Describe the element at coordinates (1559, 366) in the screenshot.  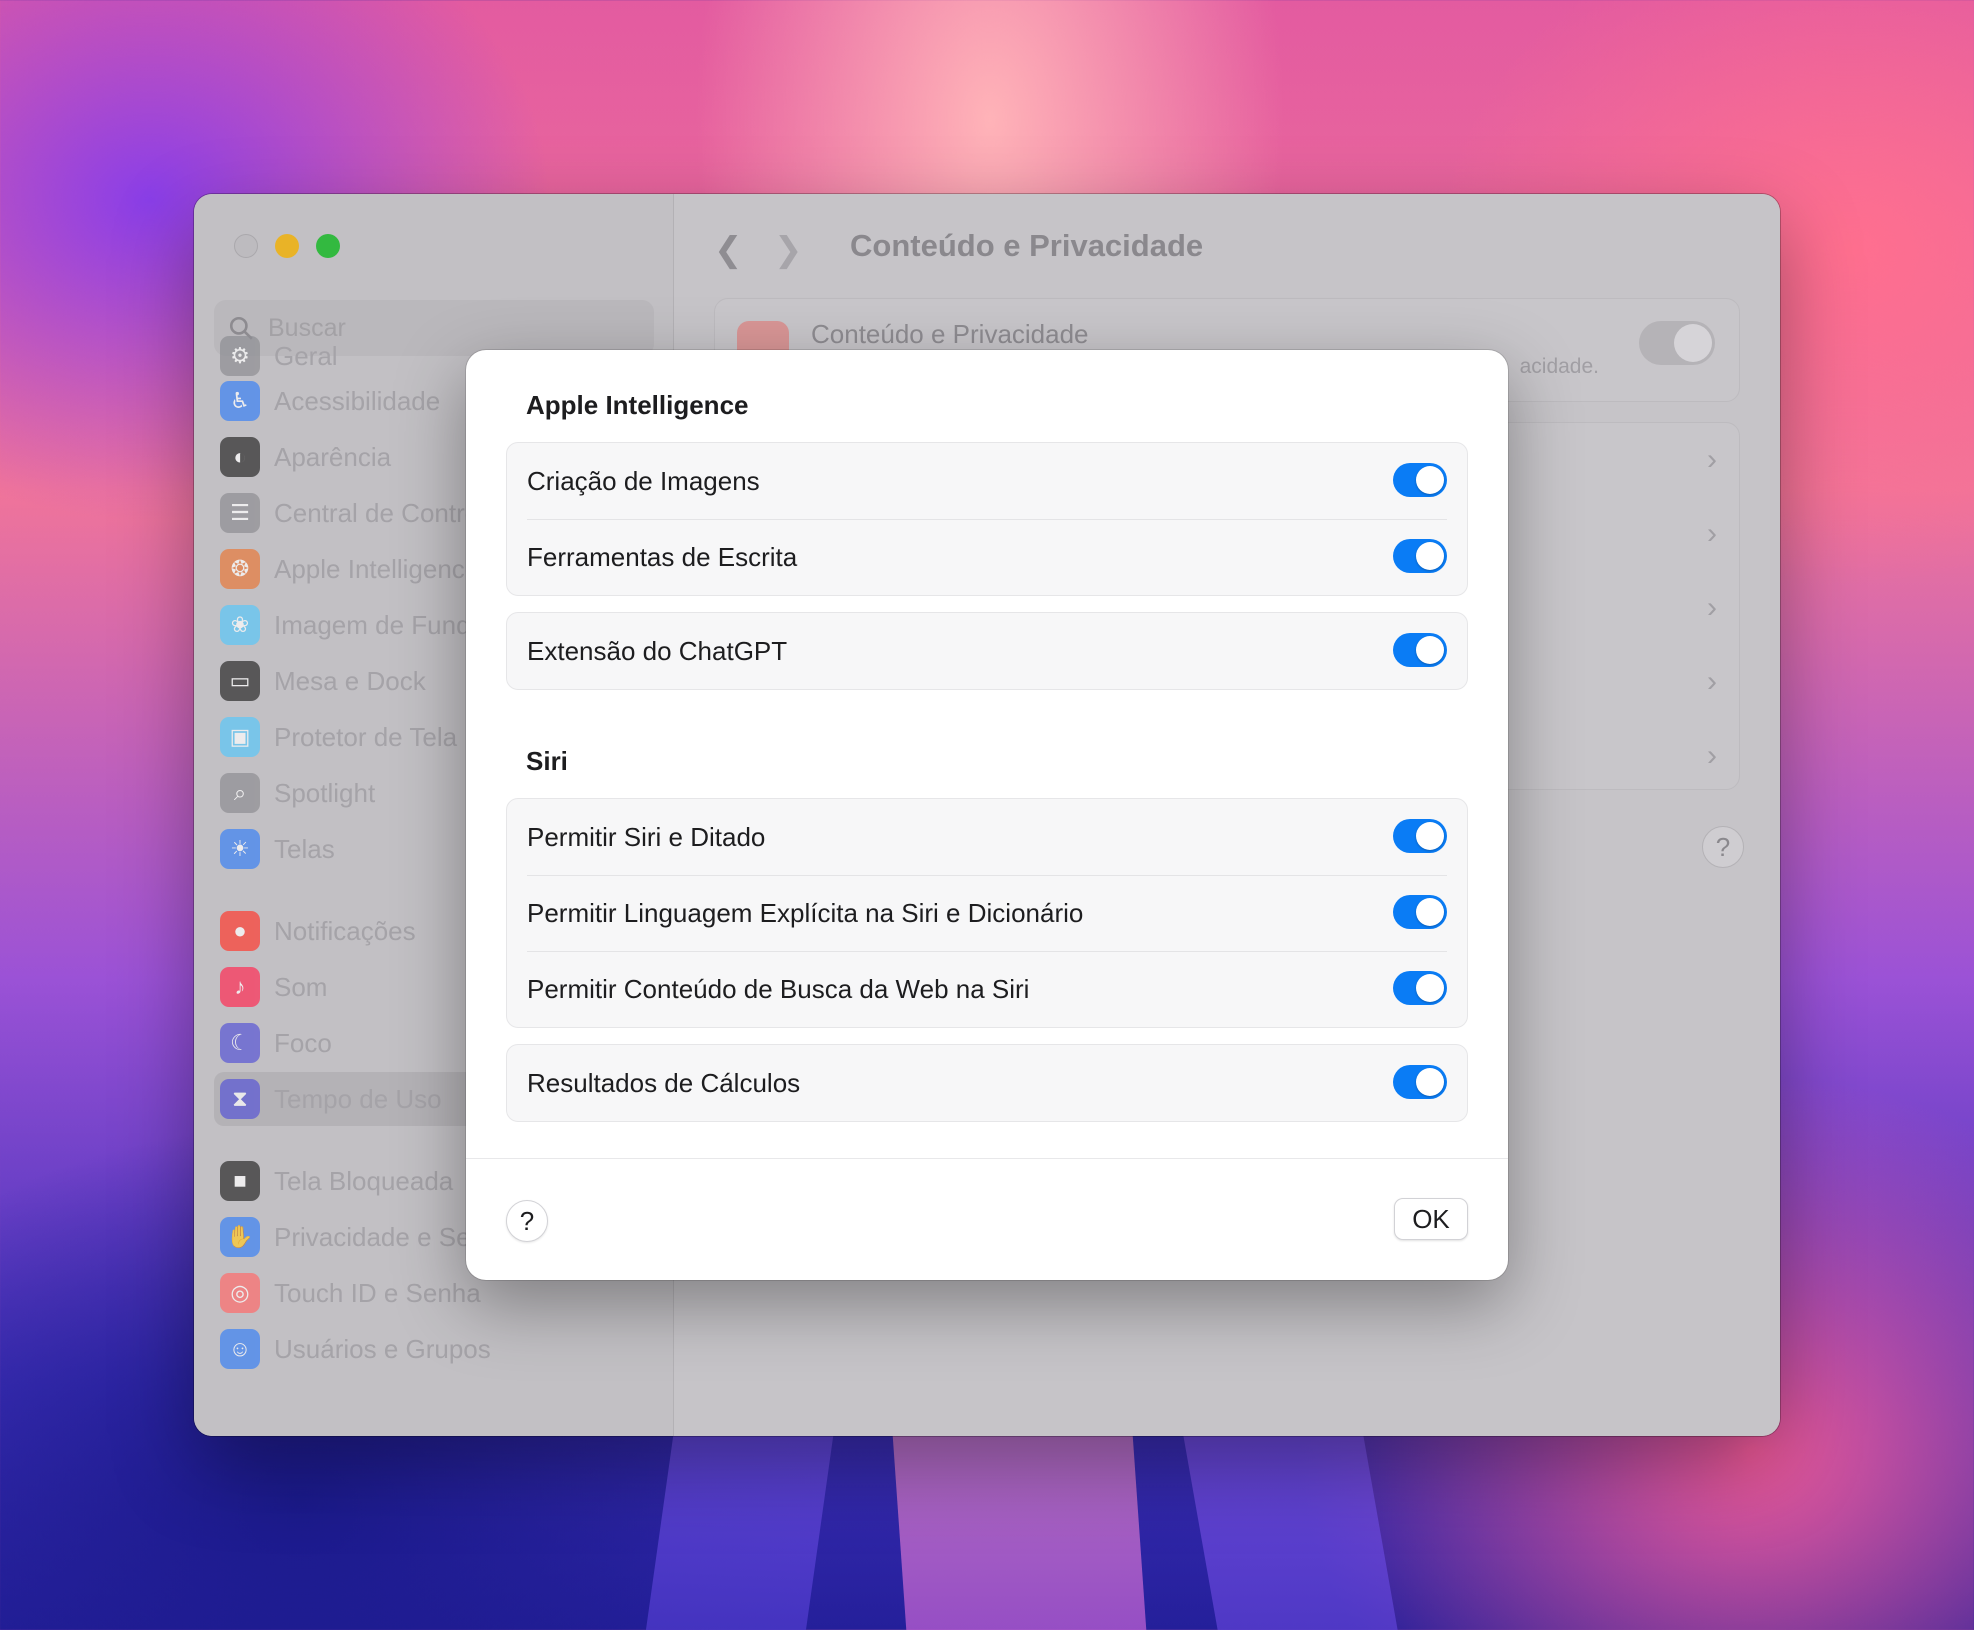
I see `card-description: acidade.` at that location.